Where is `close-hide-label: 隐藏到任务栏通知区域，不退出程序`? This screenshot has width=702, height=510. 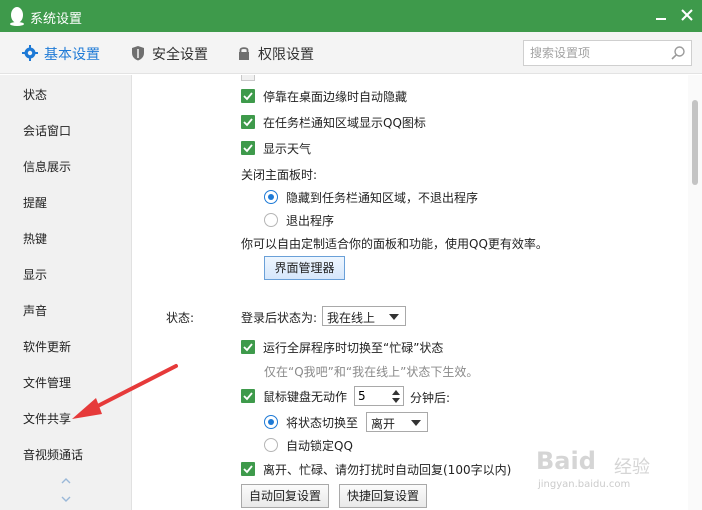
close-hide-label: 隐藏到任务栏通知区域，不退出程序 is located at coordinates (382, 198).